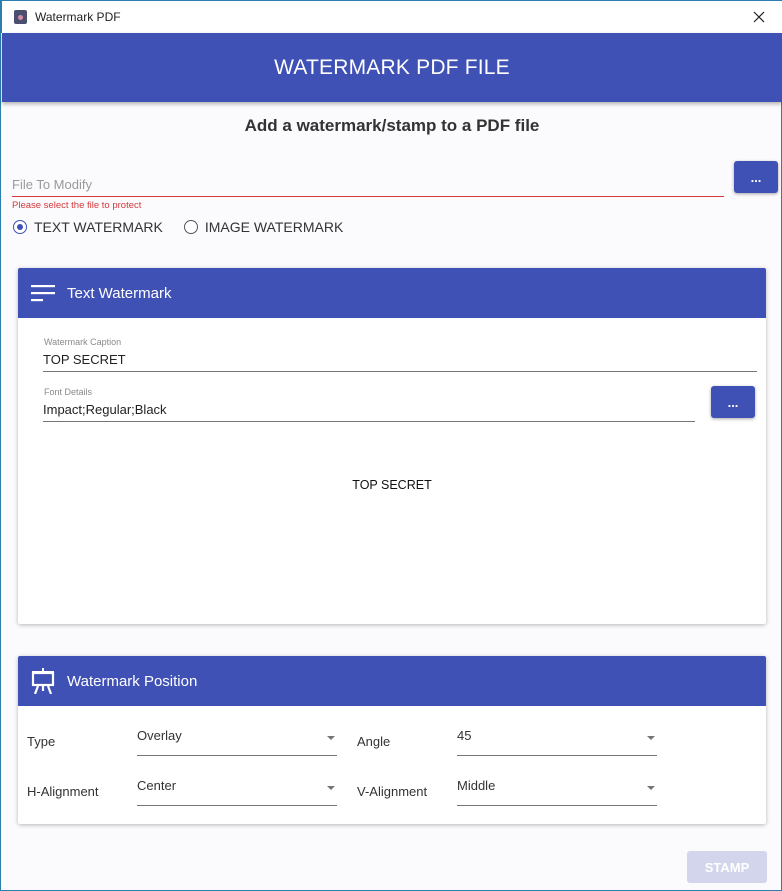 Image resolution: width=782 pixels, height=891 pixels. What do you see at coordinates (63, 791) in the screenshot?
I see `h-alignment-label: H-Alignment` at bounding box center [63, 791].